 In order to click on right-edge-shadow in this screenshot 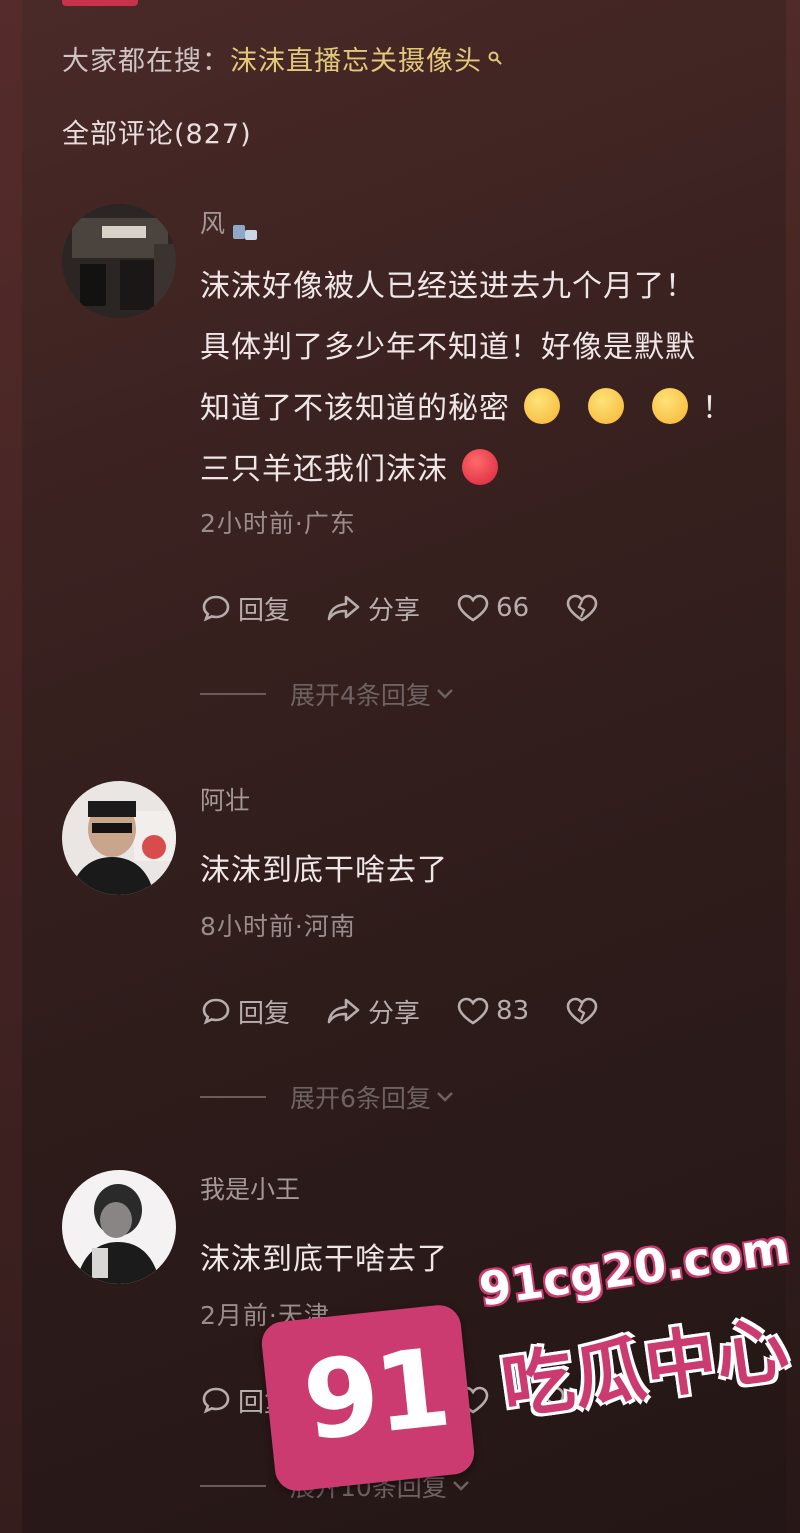, I will do `click(793, 766)`.